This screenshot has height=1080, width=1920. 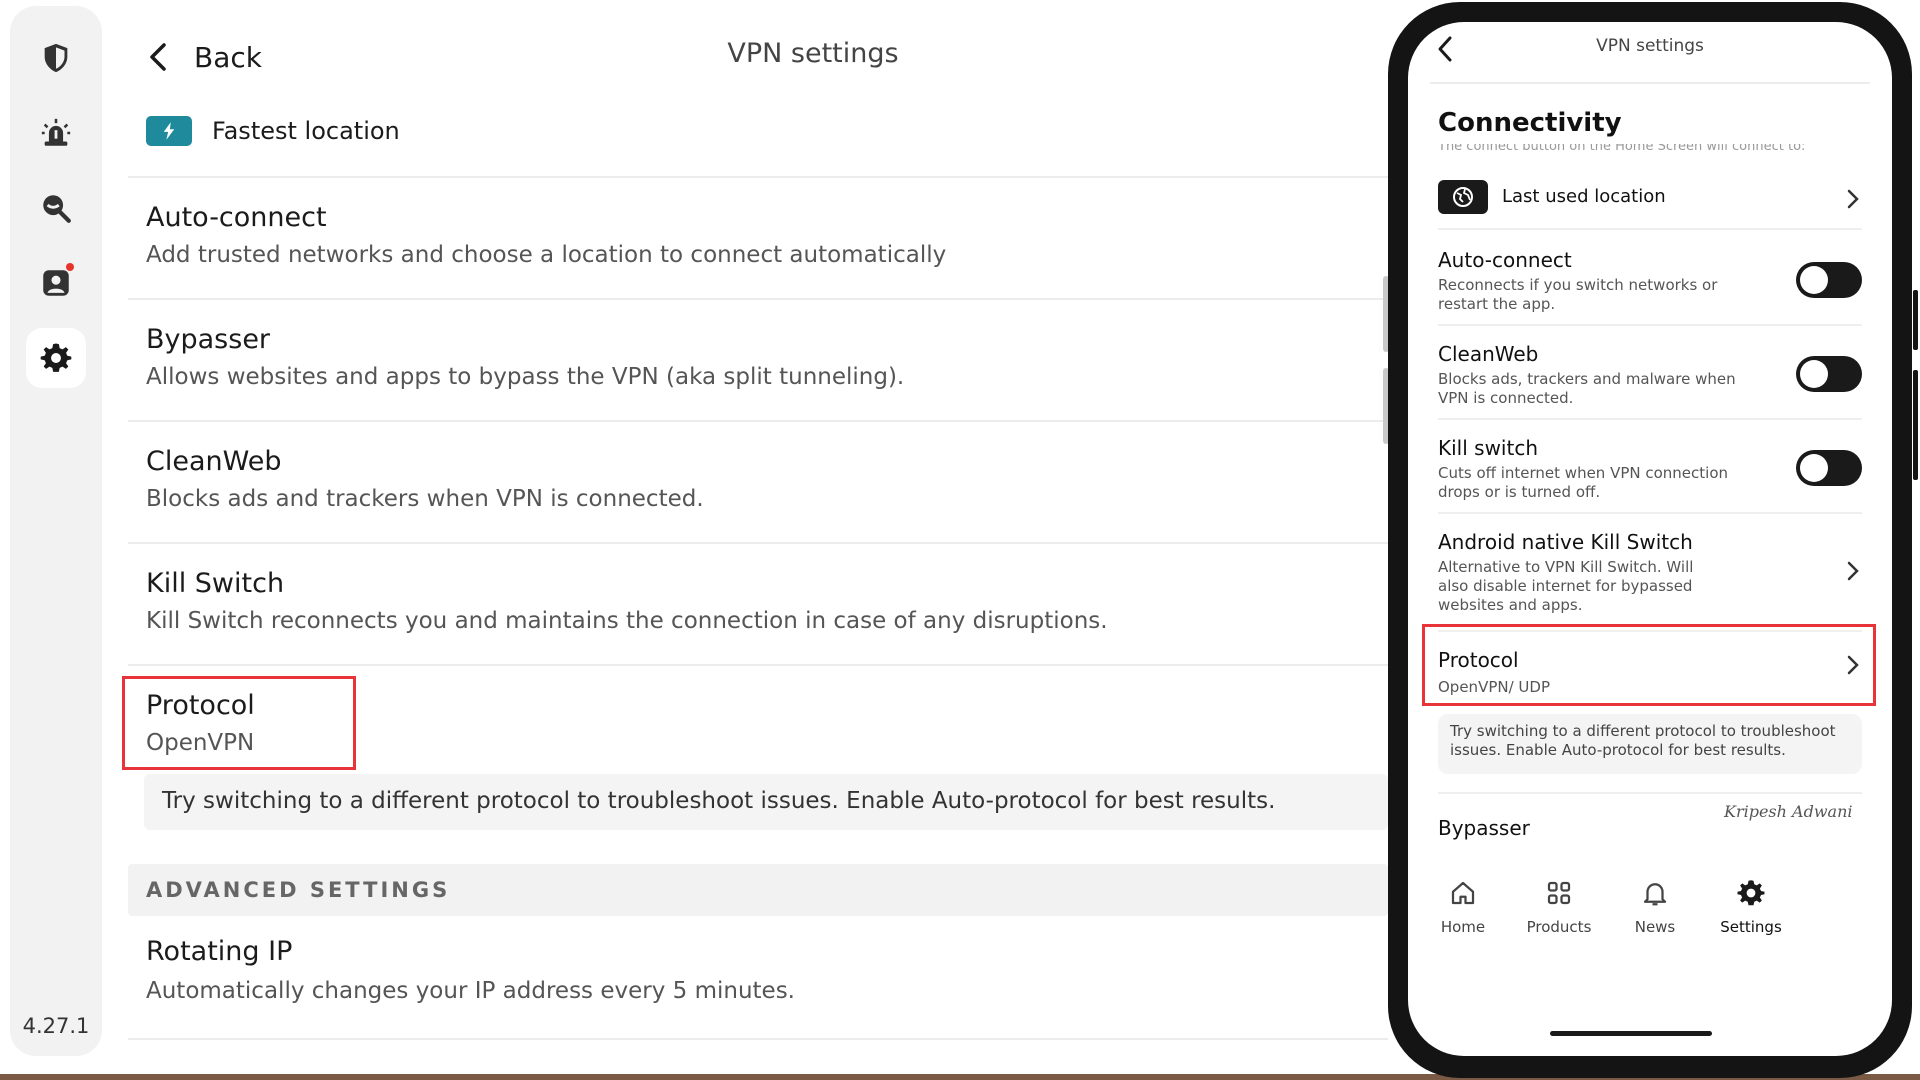 What do you see at coordinates (1751, 907) in the screenshot?
I see `tab-settings: Settings` at bounding box center [1751, 907].